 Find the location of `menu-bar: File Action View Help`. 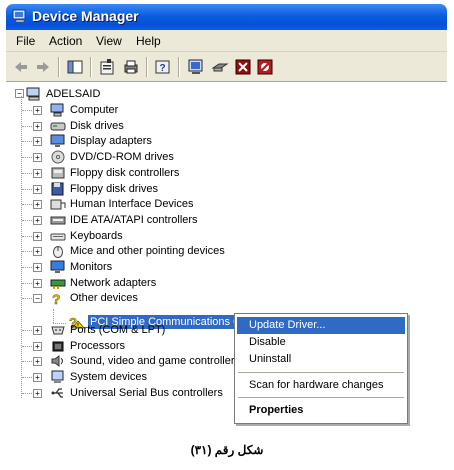

menu-bar: File Action View Help is located at coordinates (226, 41).